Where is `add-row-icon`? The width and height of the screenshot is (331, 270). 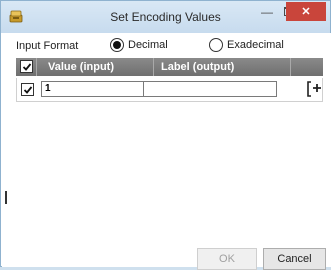
add-row-icon is located at coordinates (315, 89).